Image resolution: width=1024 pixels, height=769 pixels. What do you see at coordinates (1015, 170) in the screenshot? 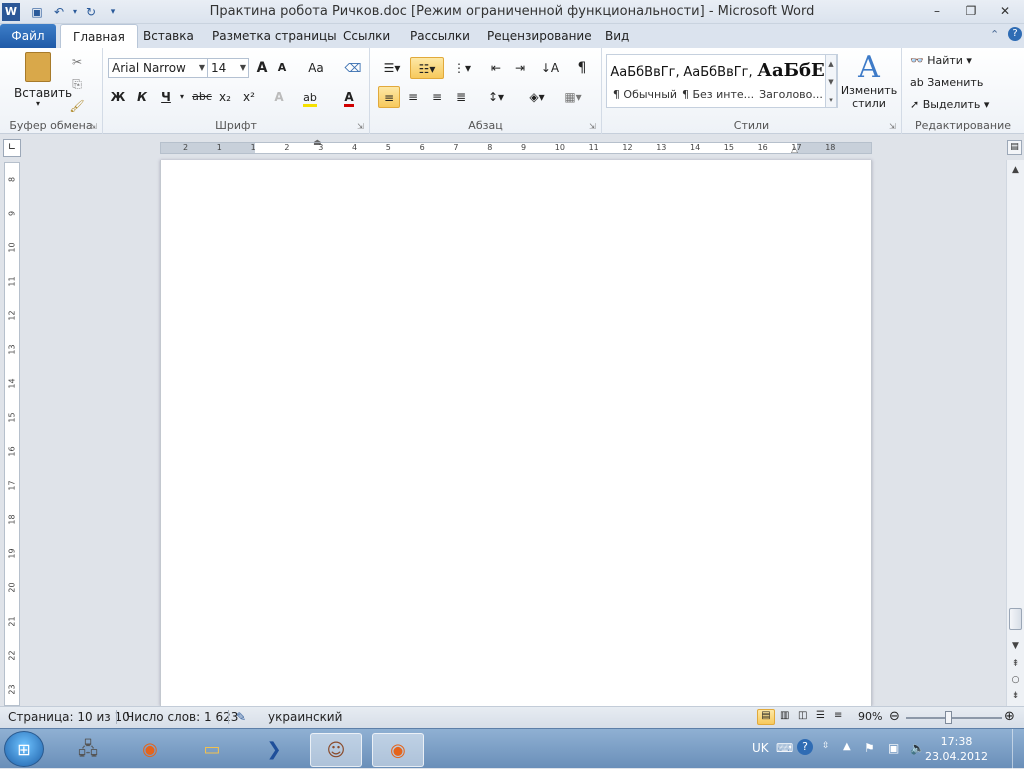
I see `scroll-up-icon: ▲` at bounding box center [1015, 170].